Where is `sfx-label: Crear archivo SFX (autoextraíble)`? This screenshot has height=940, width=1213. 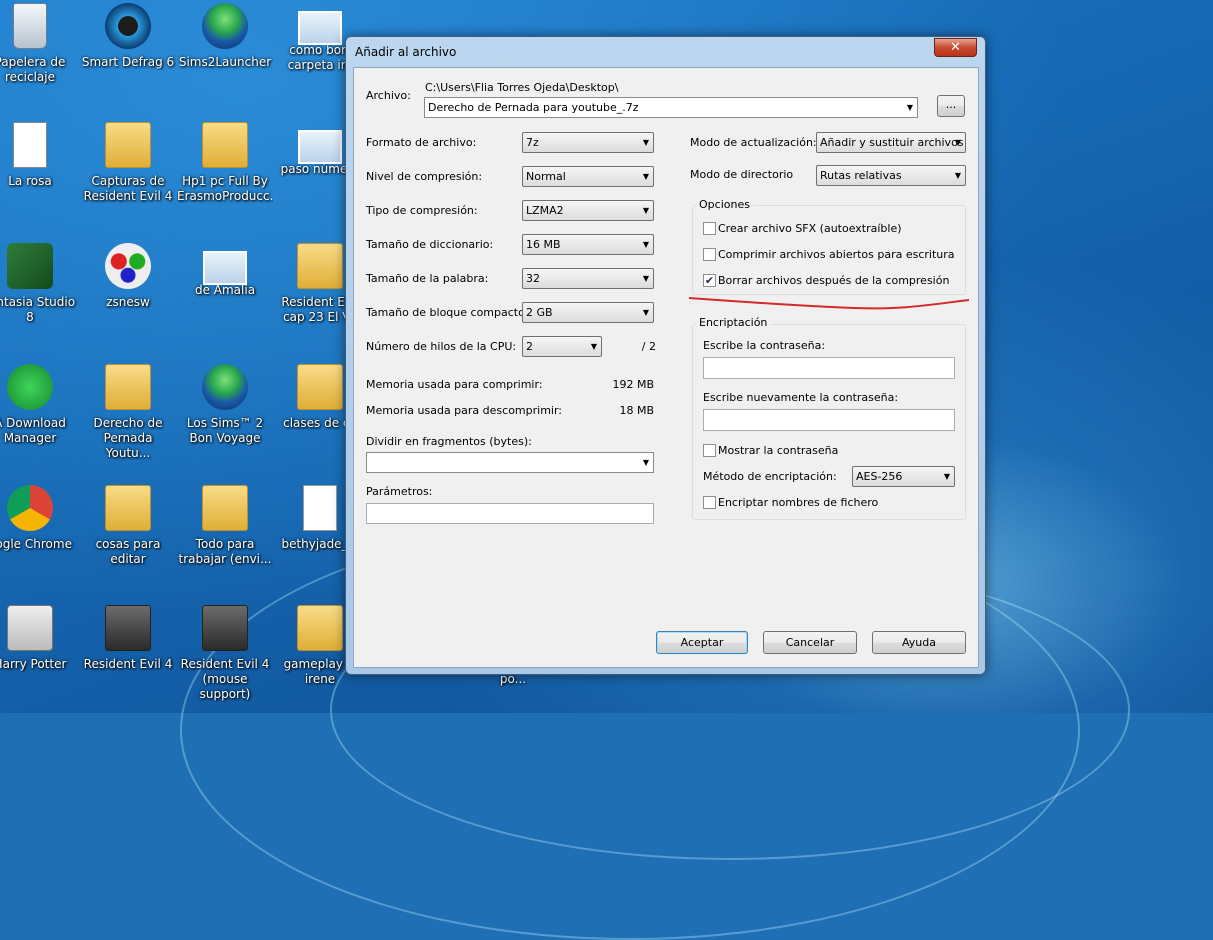 sfx-label: Crear archivo SFX (autoextraíble) is located at coordinates (810, 228).